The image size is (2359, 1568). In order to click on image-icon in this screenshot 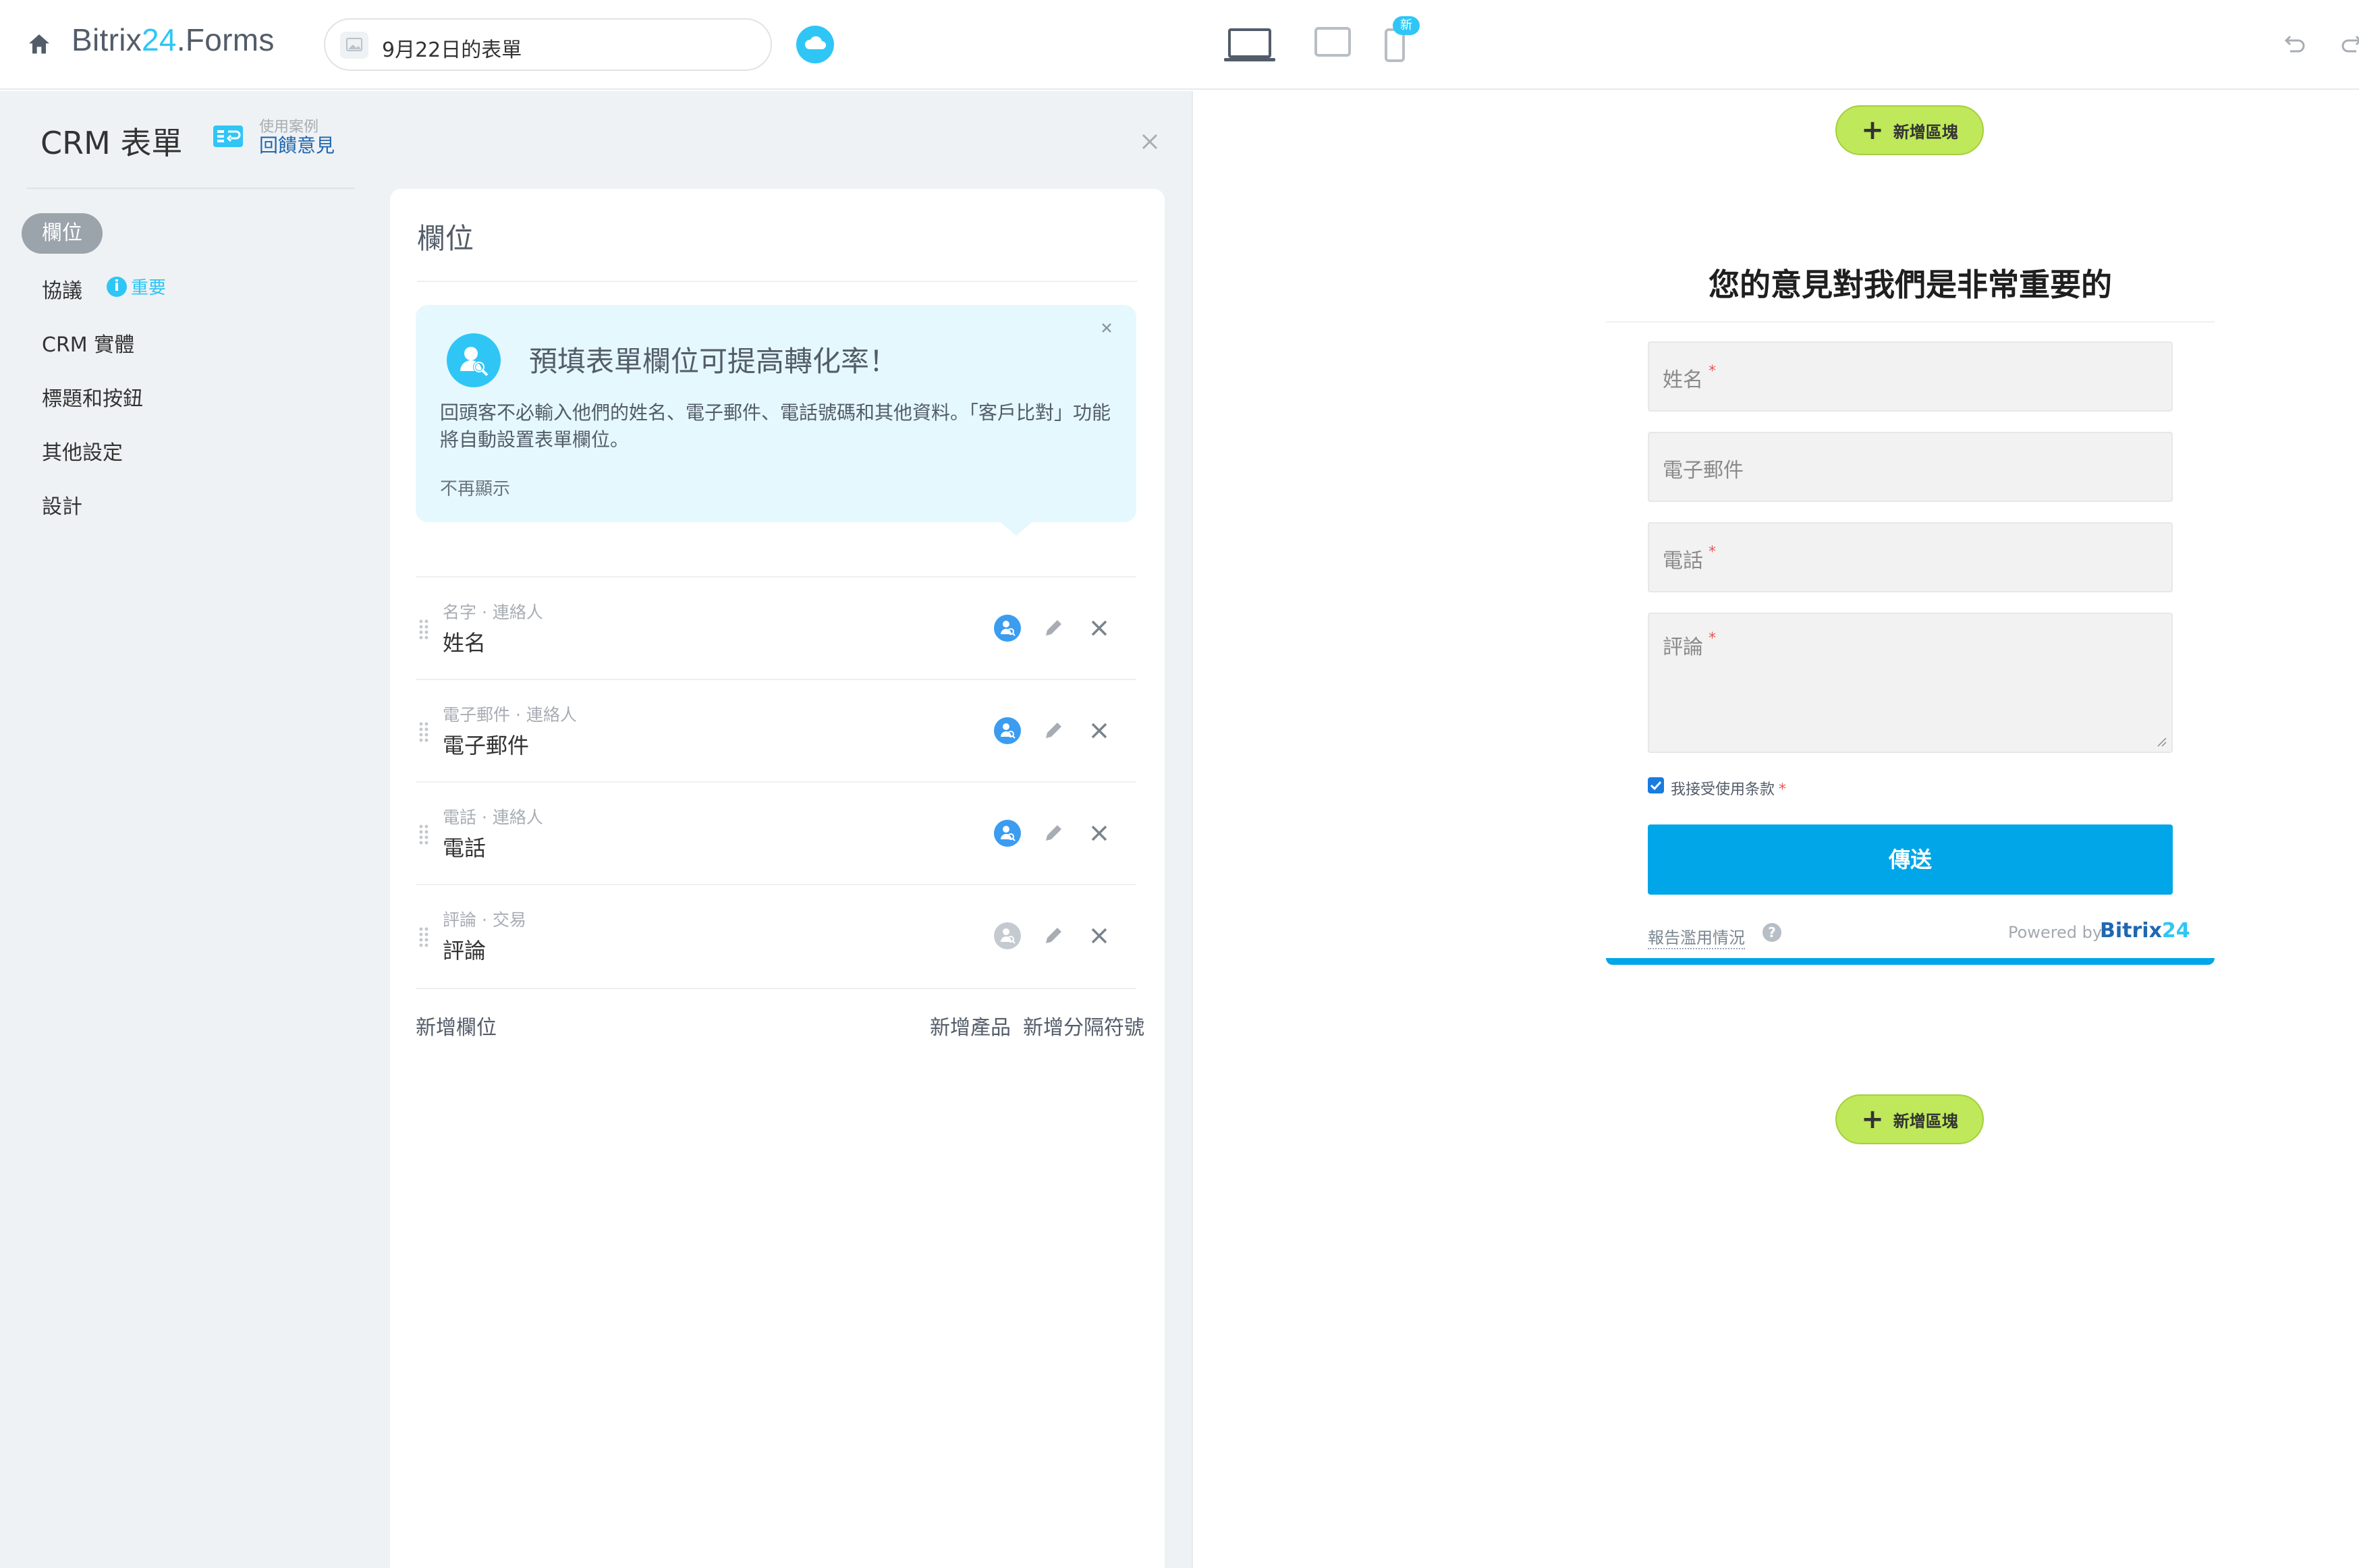, I will do `click(354, 45)`.